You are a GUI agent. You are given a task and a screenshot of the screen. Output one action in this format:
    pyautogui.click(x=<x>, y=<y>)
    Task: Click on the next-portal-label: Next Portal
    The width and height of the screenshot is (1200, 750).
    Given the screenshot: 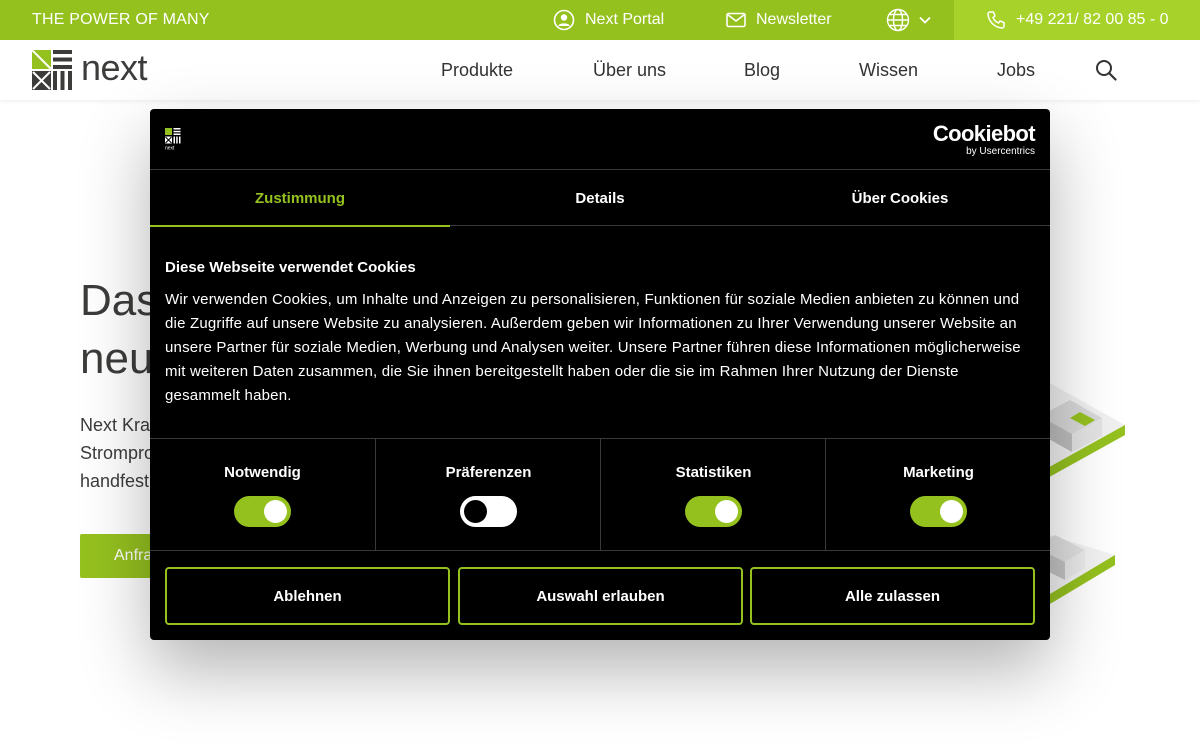 What is the action you would take?
    pyautogui.click(x=625, y=19)
    